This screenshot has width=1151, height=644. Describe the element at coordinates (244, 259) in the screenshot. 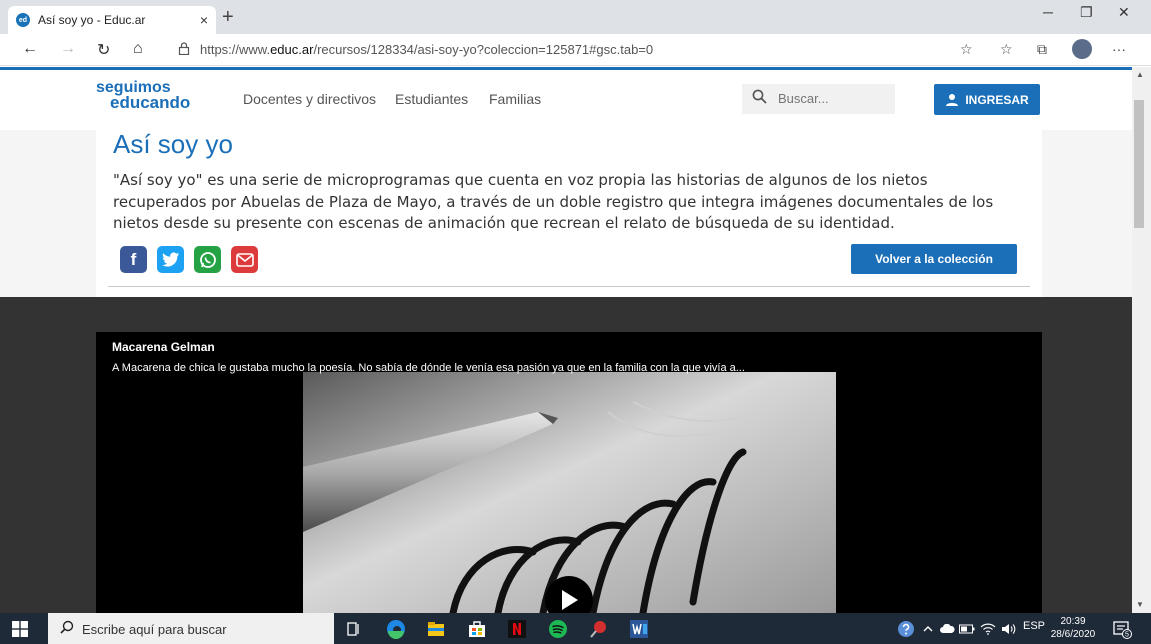

I see `email-share-icon` at that location.